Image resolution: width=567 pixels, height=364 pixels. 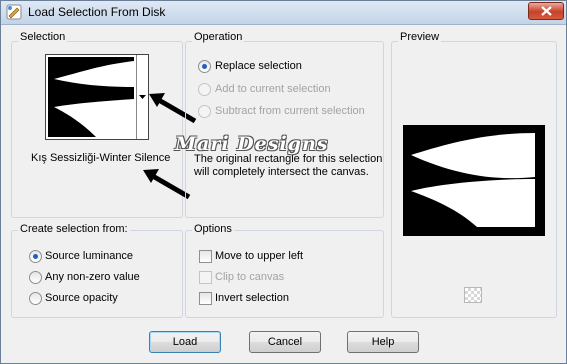 I want to click on replace-selection-label: Replace selection, so click(x=258, y=66).